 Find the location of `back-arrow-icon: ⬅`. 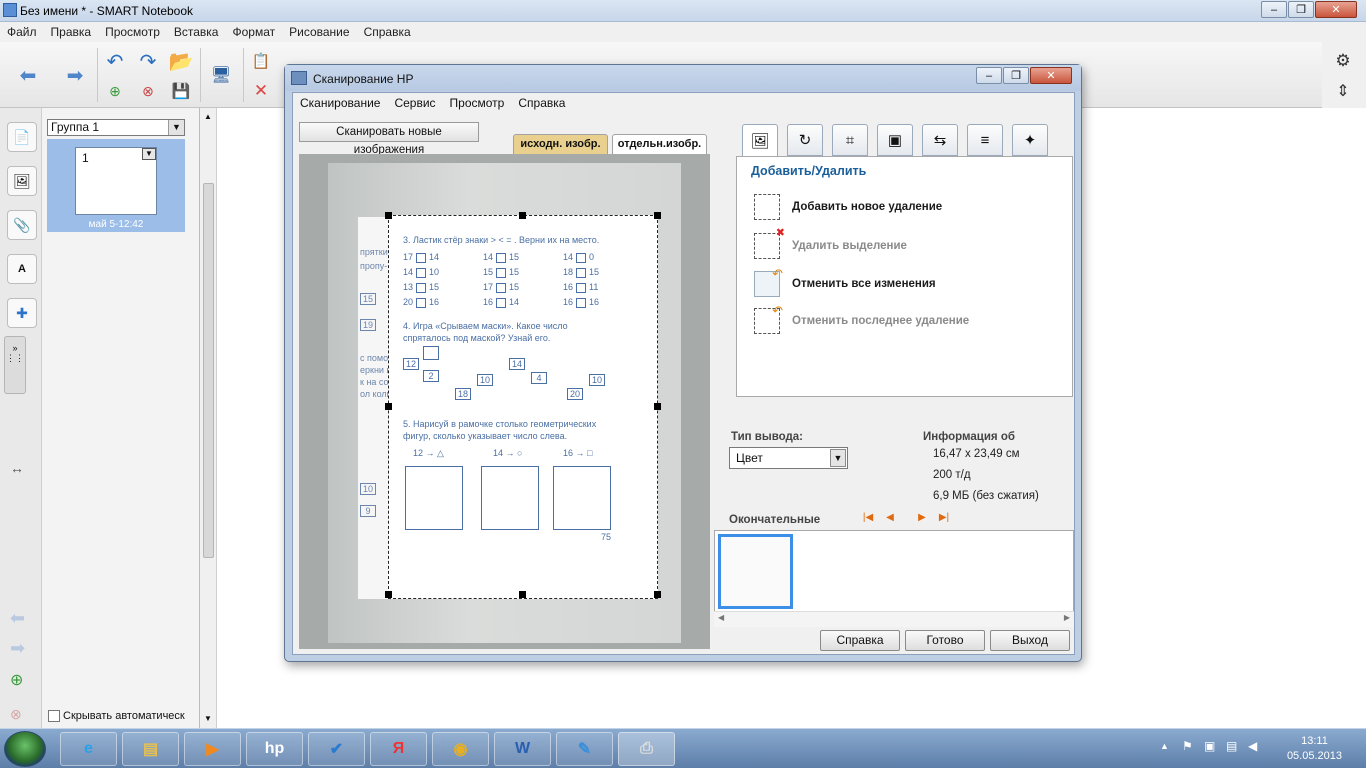

back-arrow-icon: ⬅ is located at coordinates (28, 75).